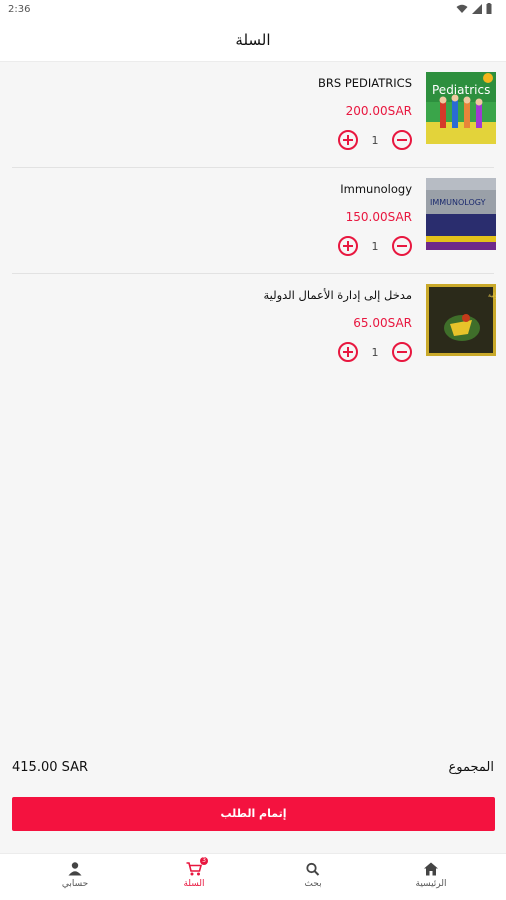  I want to click on wifi-icon, so click(462, 8).